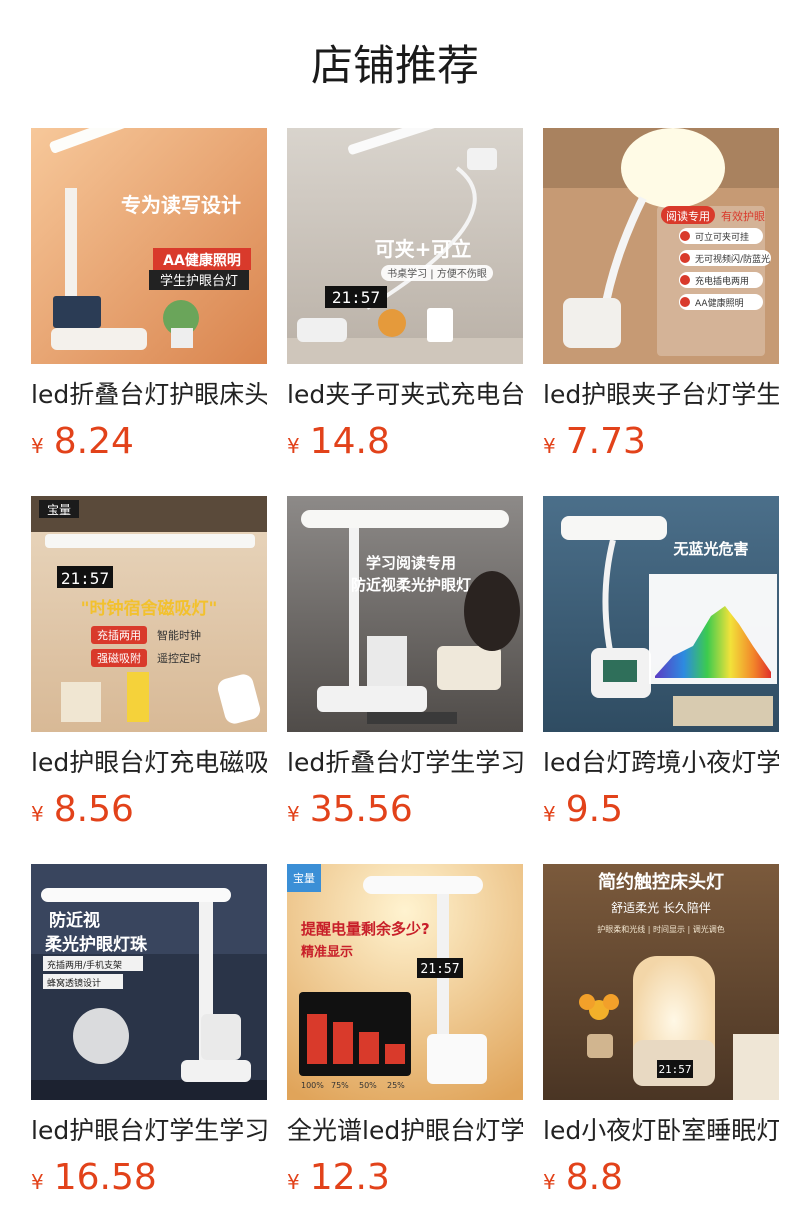 The image size is (790, 1232). Describe the element at coordinates (405, 982) in the screenshot. I see `product-image: 宝量 提醒电量剩余多少? 精准显示 21:57 100% 75% 50% 25%` at that location.